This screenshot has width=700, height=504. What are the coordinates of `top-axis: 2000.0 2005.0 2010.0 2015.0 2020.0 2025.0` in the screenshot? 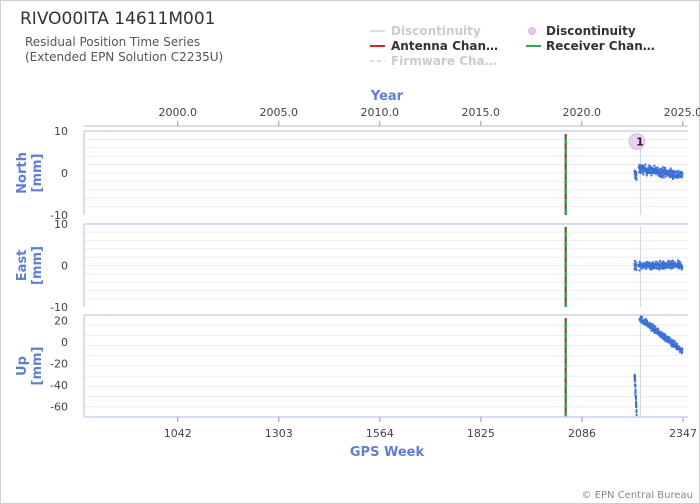 It's located at (392, 116).